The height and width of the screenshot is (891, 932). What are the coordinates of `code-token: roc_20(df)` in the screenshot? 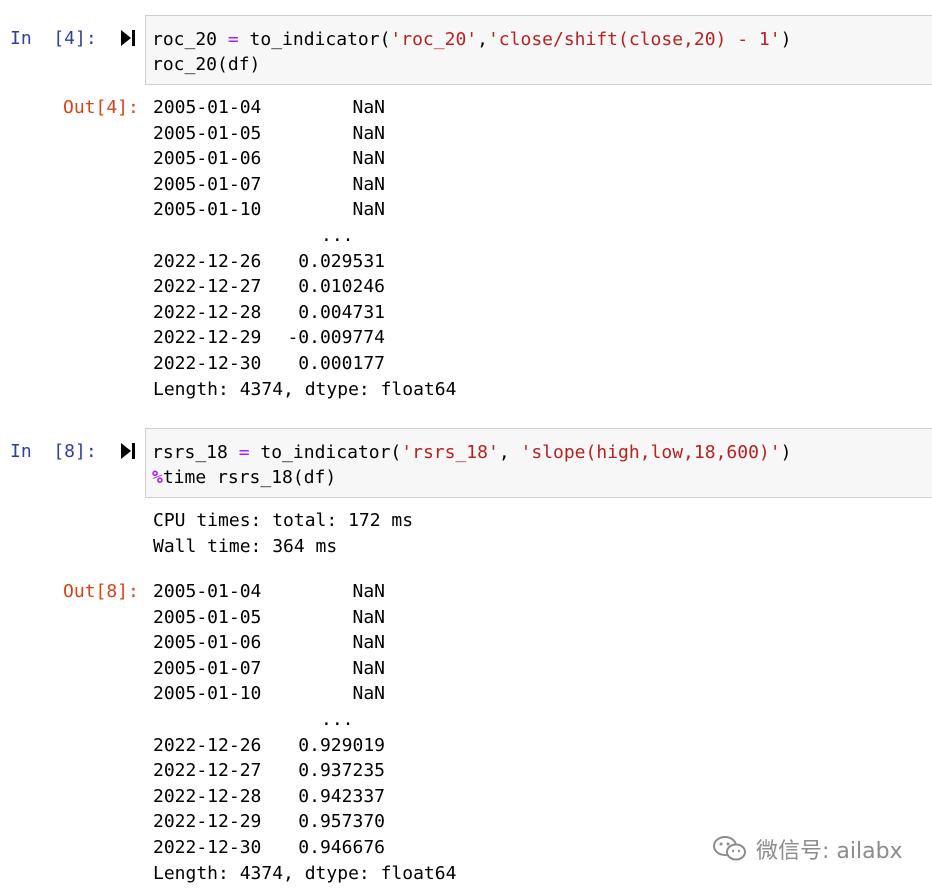 It's located at (206, 64).